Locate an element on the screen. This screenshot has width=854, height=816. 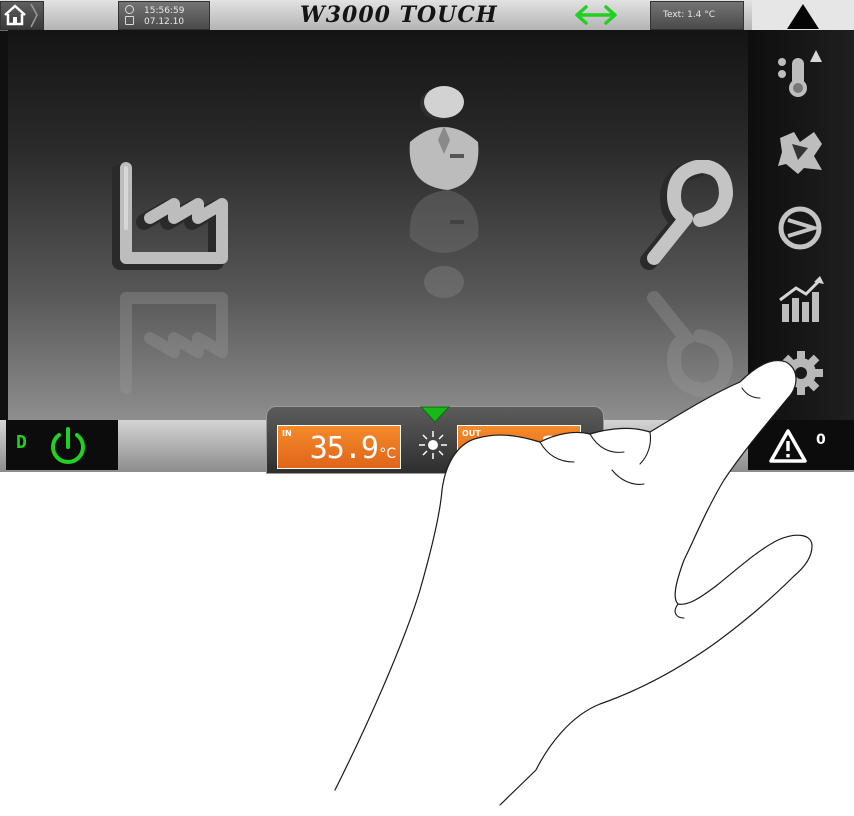
user-icon is located at coordinates (441, 212).